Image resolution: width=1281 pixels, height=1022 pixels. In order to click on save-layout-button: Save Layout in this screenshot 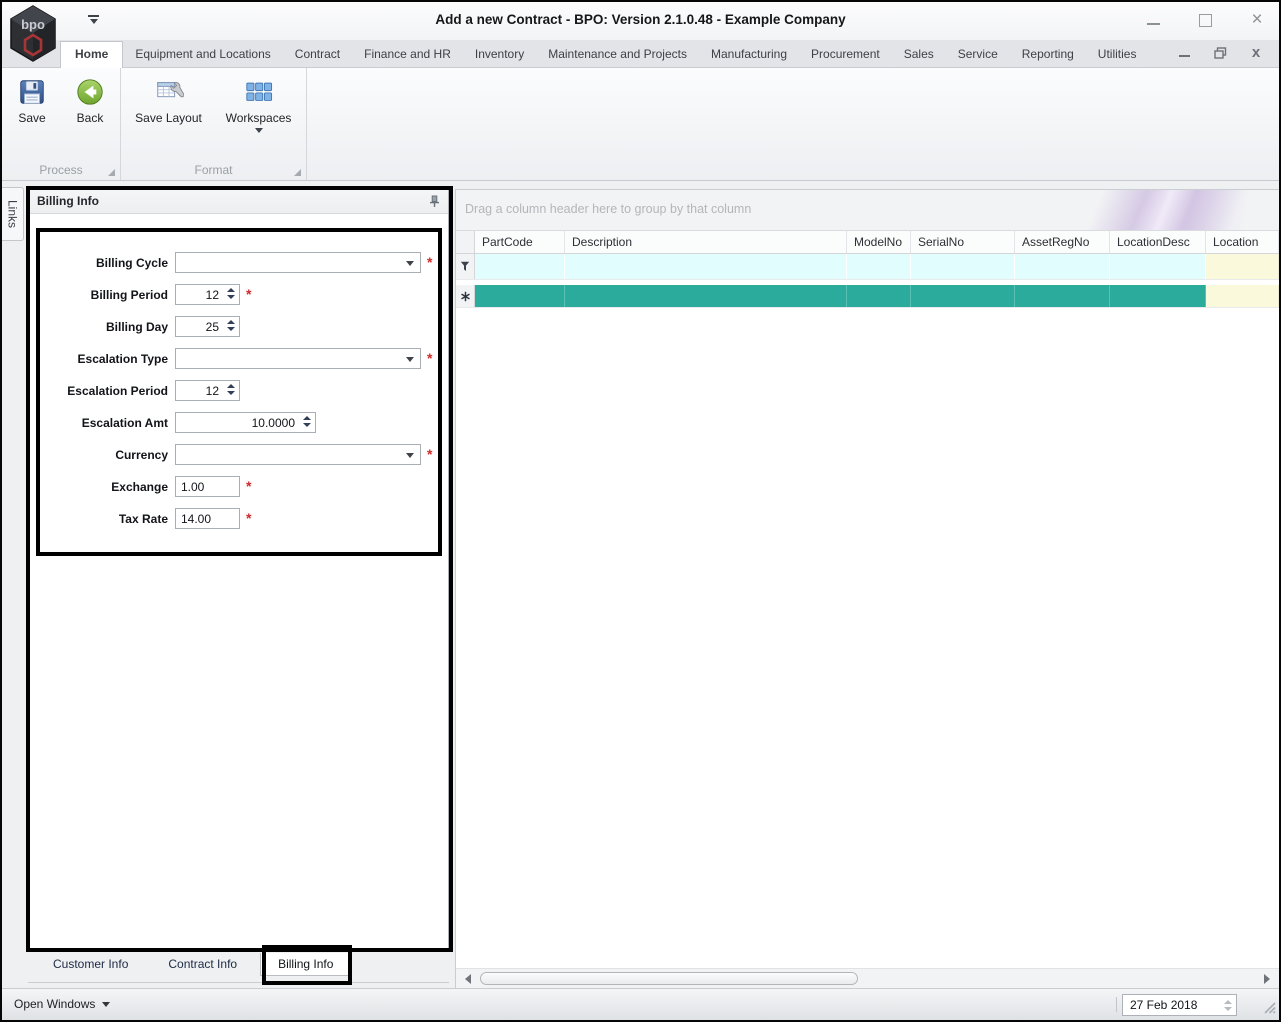, I will do `click(169, 105)`.